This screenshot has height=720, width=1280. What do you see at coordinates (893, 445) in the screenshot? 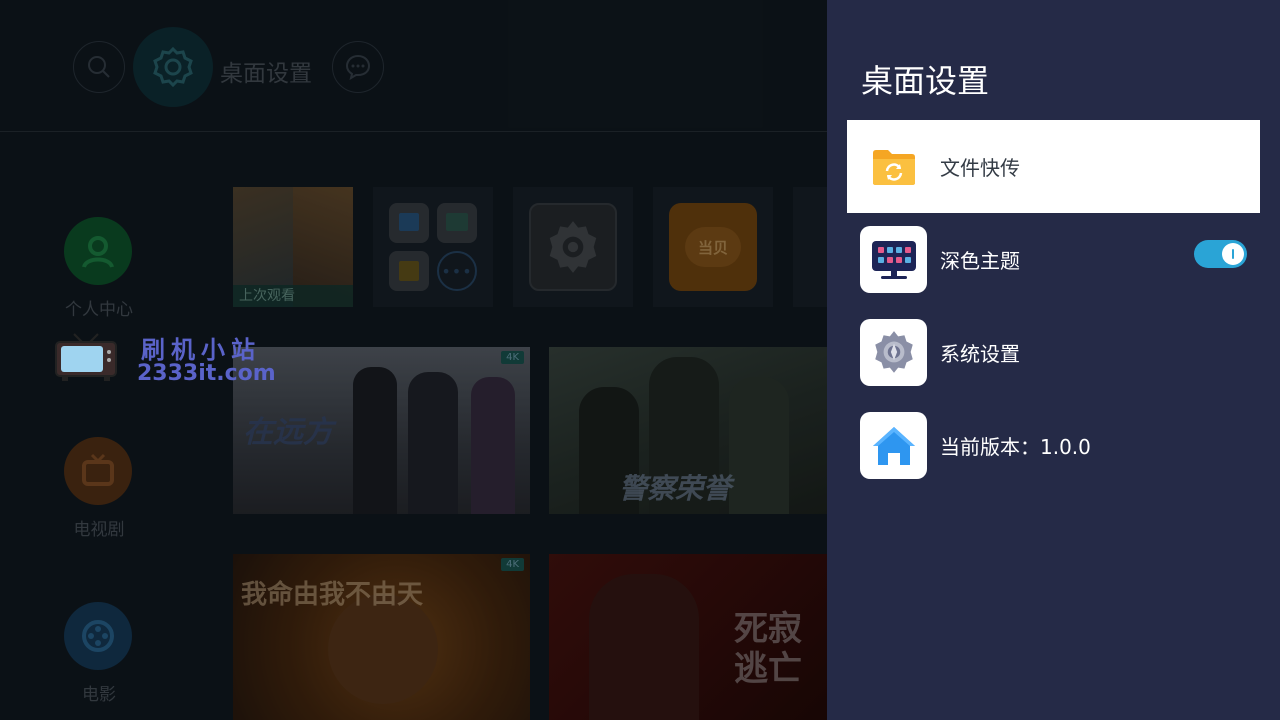
I see `home-icon` at bounding box center [893, 445].